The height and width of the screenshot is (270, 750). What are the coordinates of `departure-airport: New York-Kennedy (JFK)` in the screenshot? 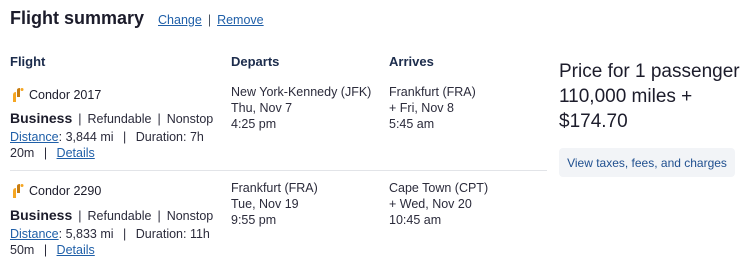 It's located at (301, 92).